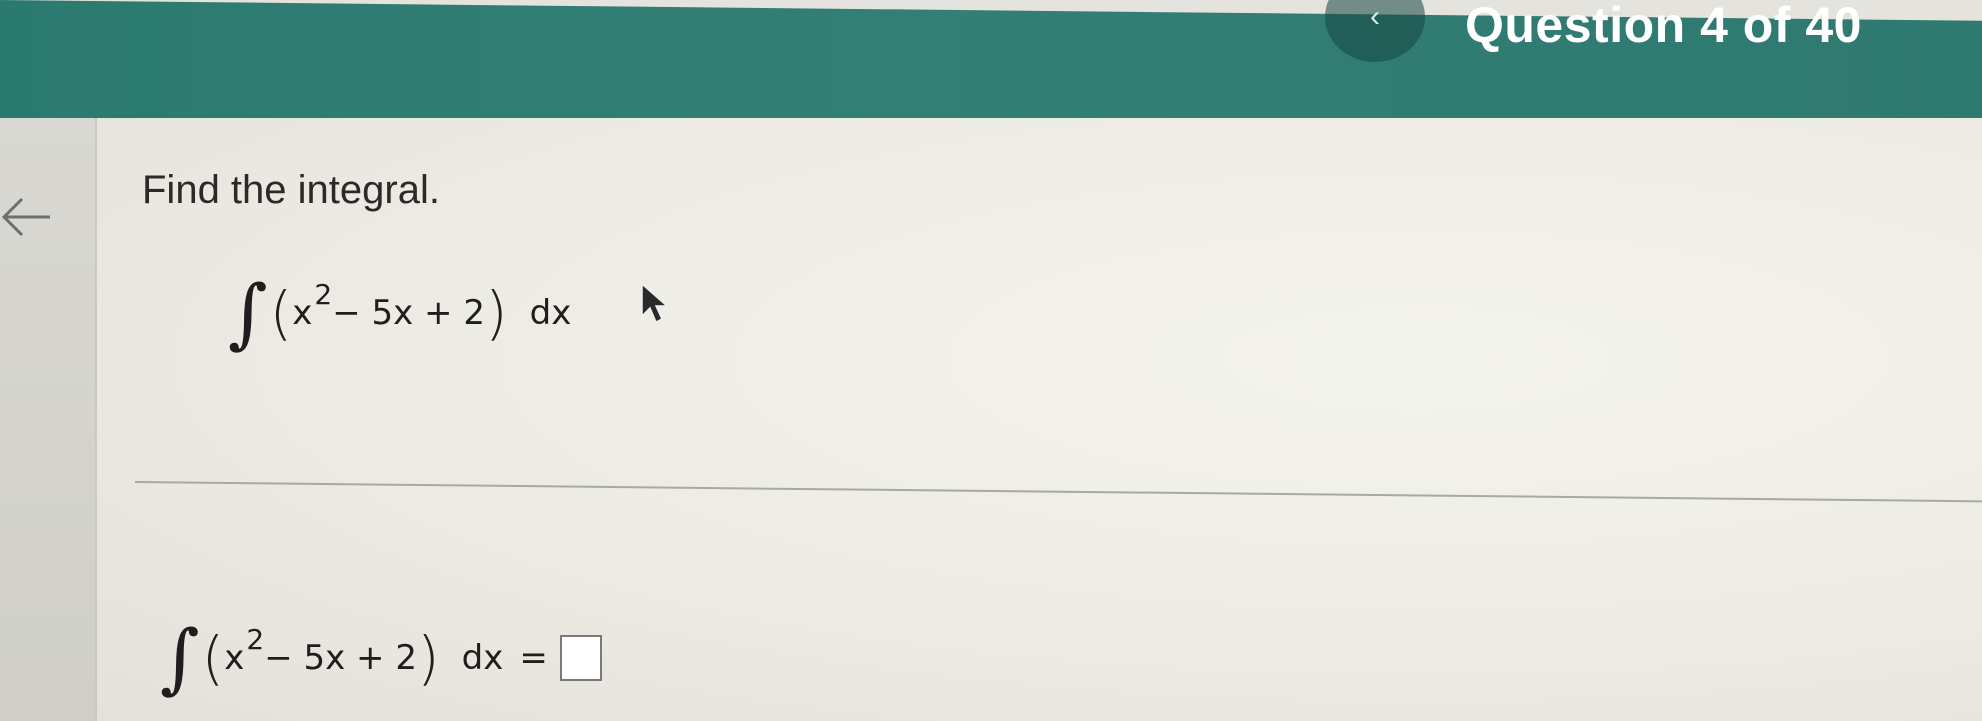 The height and width of the screenshot is (721, 1982). I want to click on equals-sign: =, so click(533, 658).